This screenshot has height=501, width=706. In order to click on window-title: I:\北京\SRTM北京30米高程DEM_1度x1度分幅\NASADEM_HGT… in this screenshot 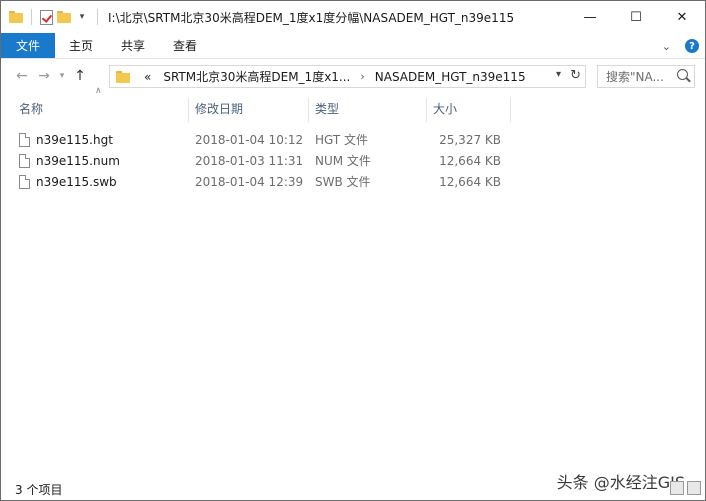, I will do `click(311, 17)`.